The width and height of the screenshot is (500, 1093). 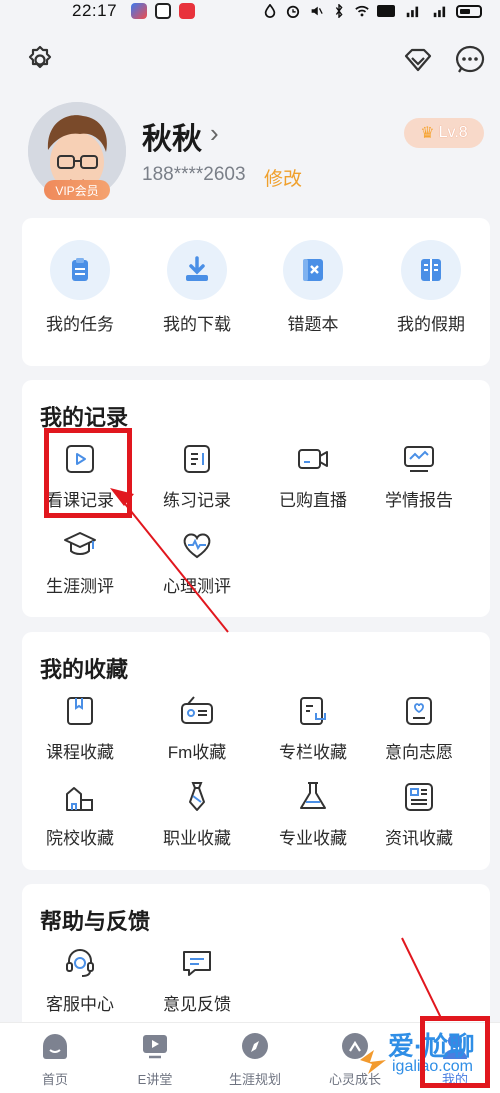 What do you see at coordinates (313, 711) in the screenshot?
I see `column-doc-icon` at bounding box center [313, 711].